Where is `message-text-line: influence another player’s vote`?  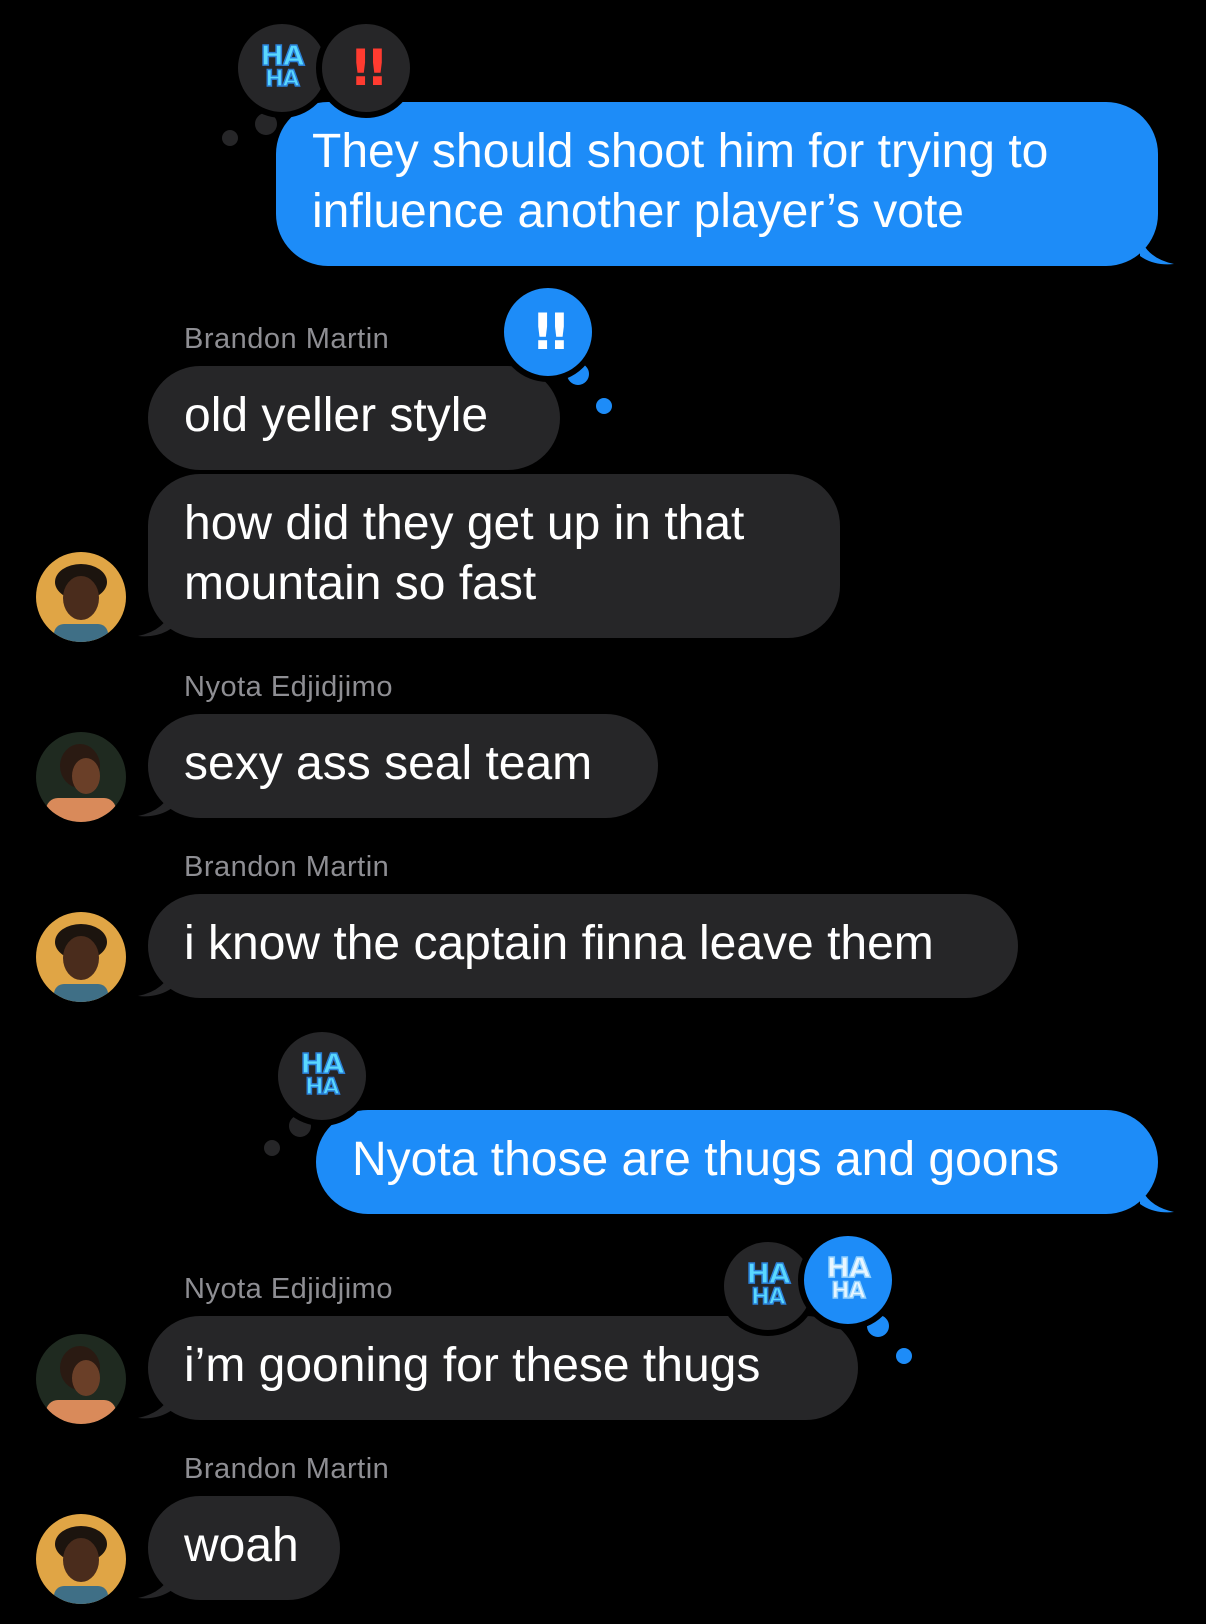
message-text-line: influence another player’s vote is located at coordinates (638, 211).